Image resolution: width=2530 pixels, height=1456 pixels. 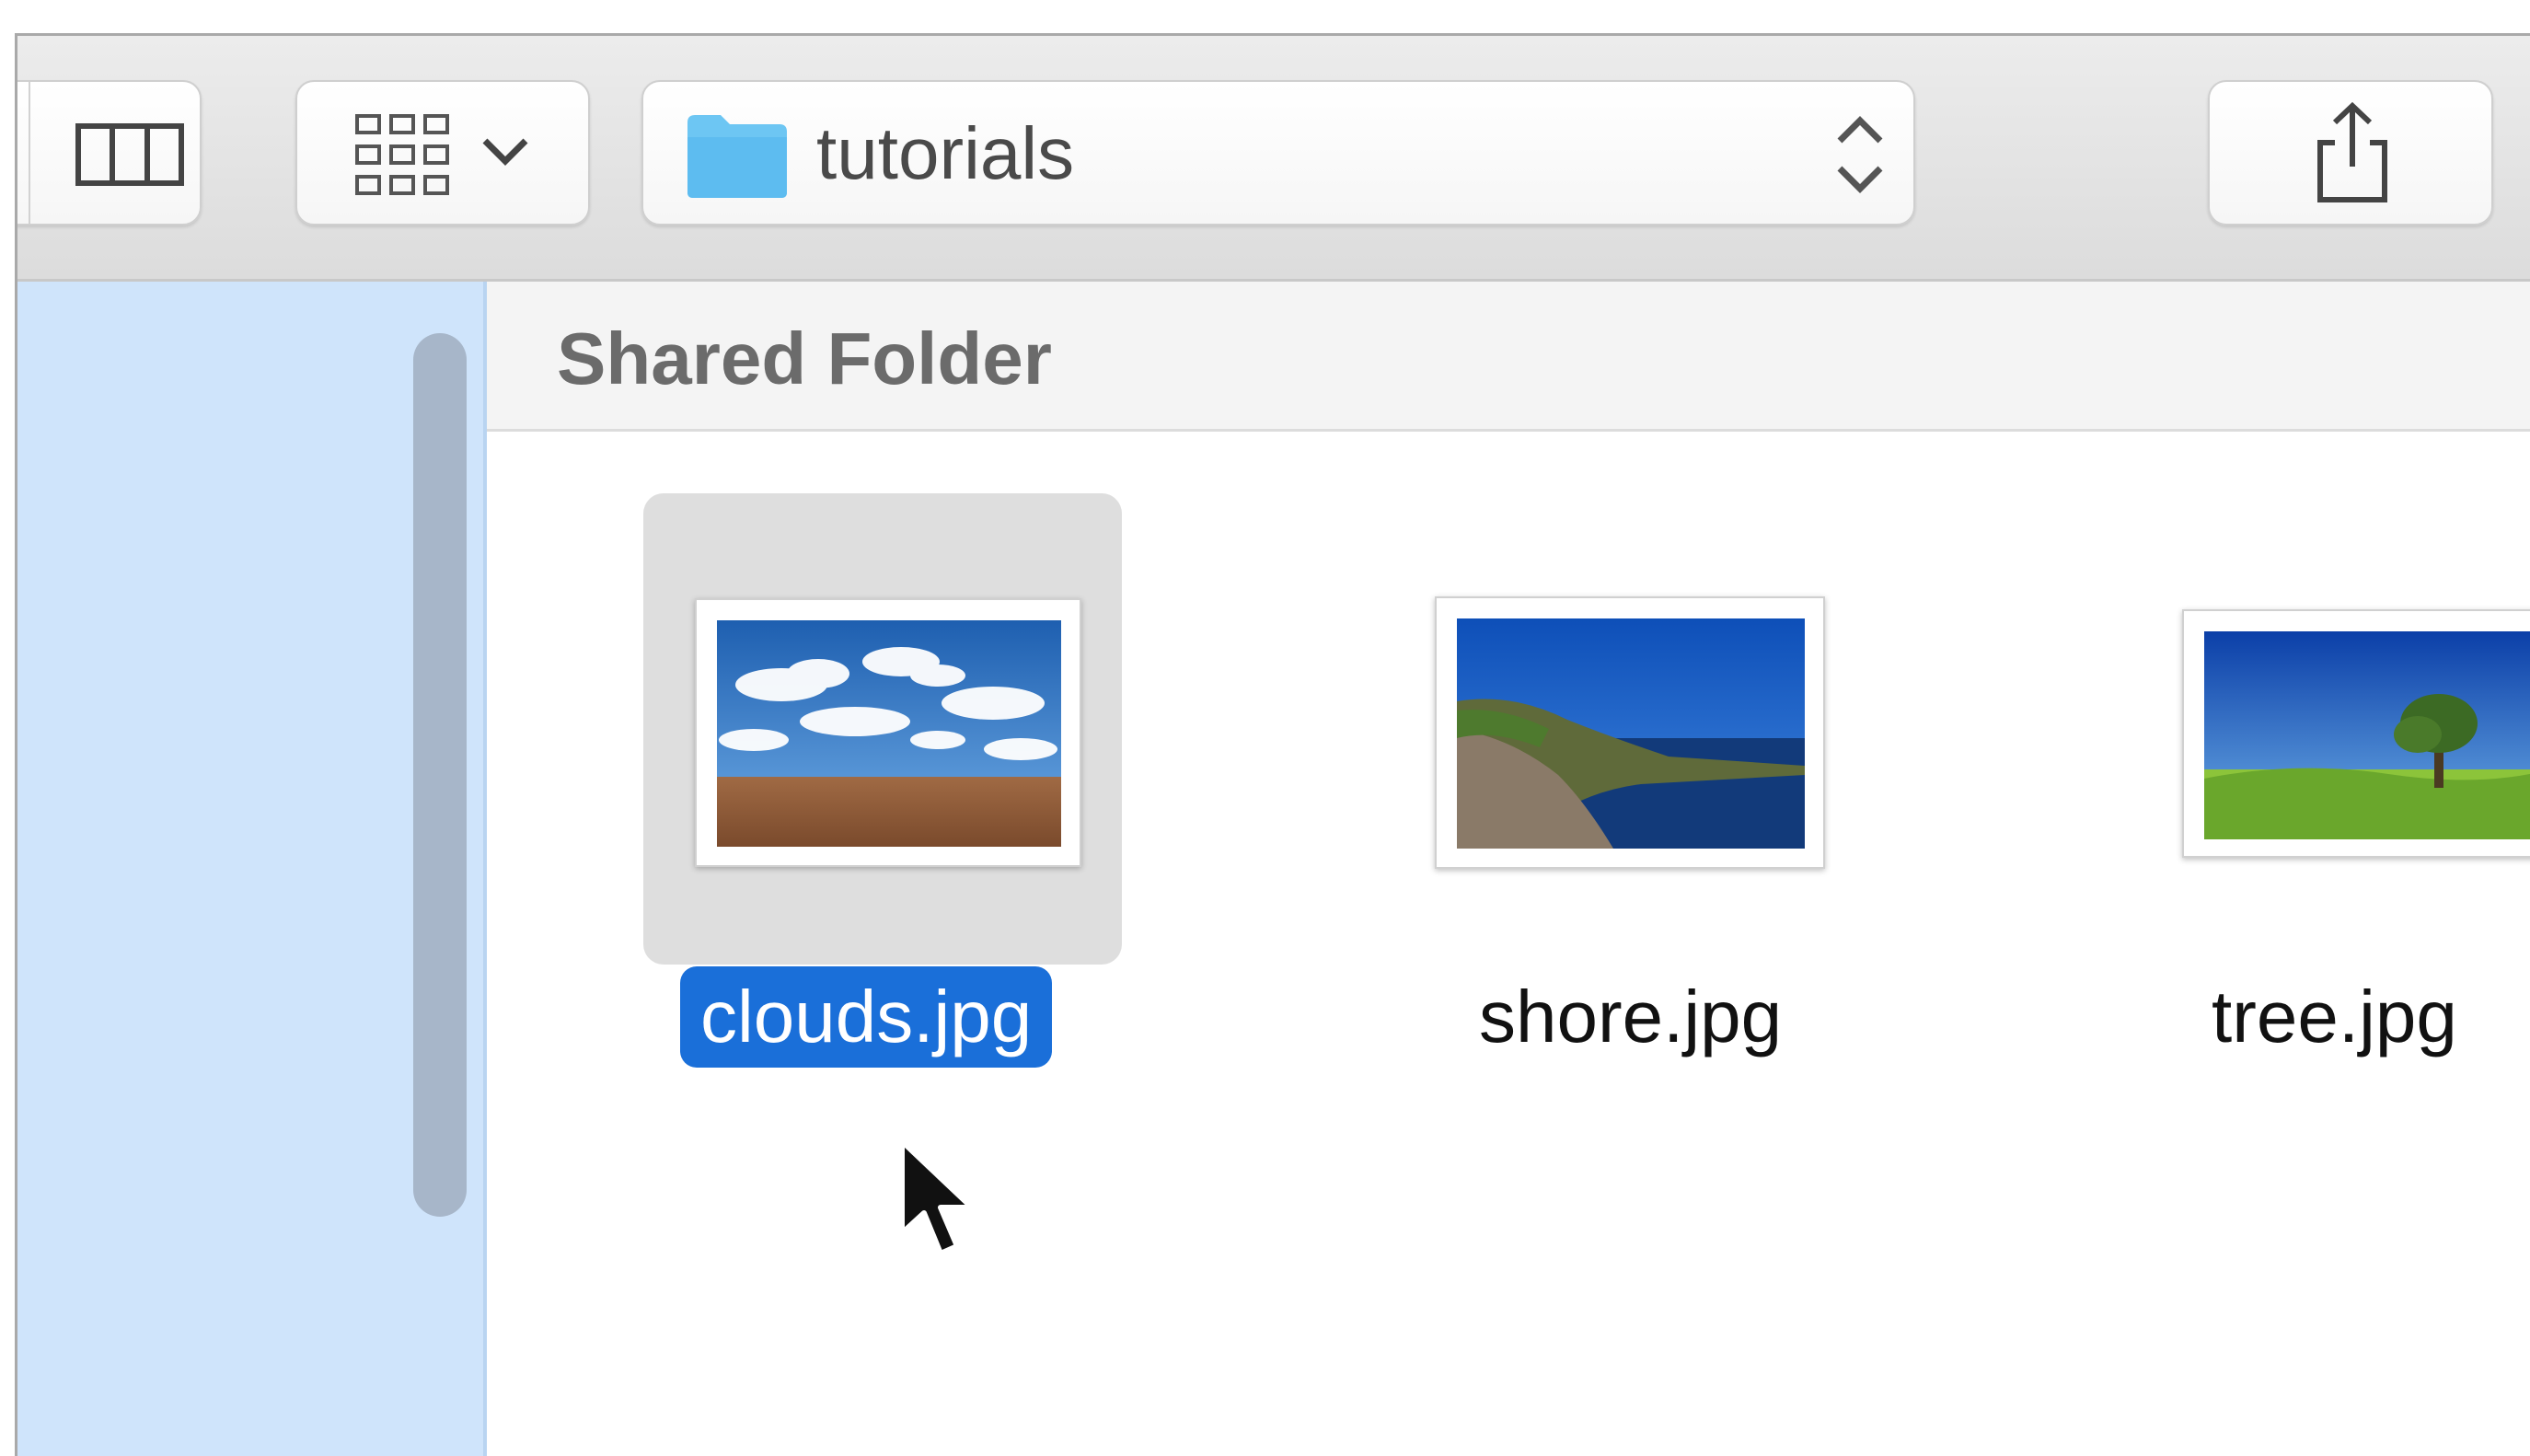 What do you see at coordinates (1630, 1017) in the screenshot?
I see `file-name-label: shore.jpg` at bounding box center [1630, 1017].